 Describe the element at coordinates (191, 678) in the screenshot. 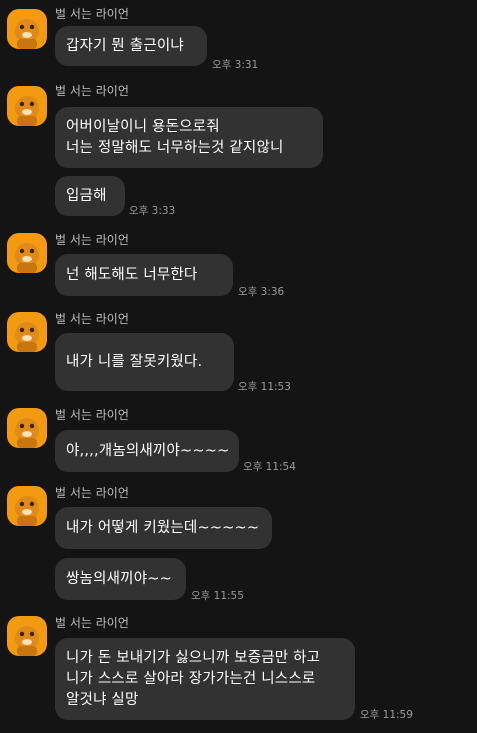

I see `message-text: 니가 스스로 살아라 장가가는건 니스스로` at that location.